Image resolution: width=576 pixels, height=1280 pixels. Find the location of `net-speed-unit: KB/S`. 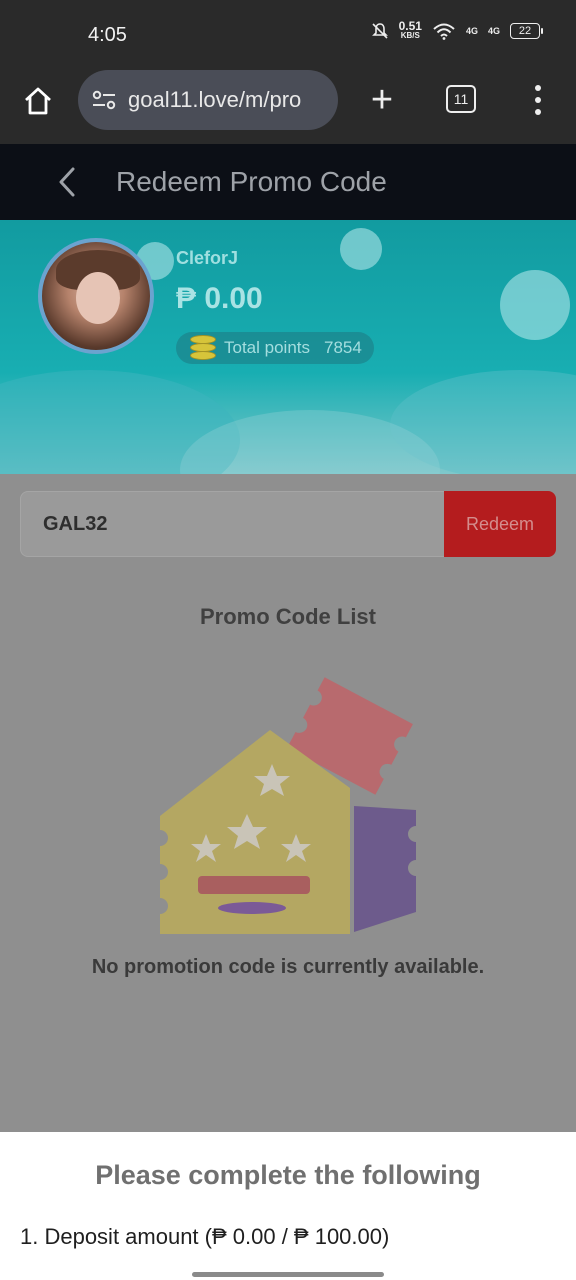

net-speed-unit: KB/S is located at coordinates (410, 35).